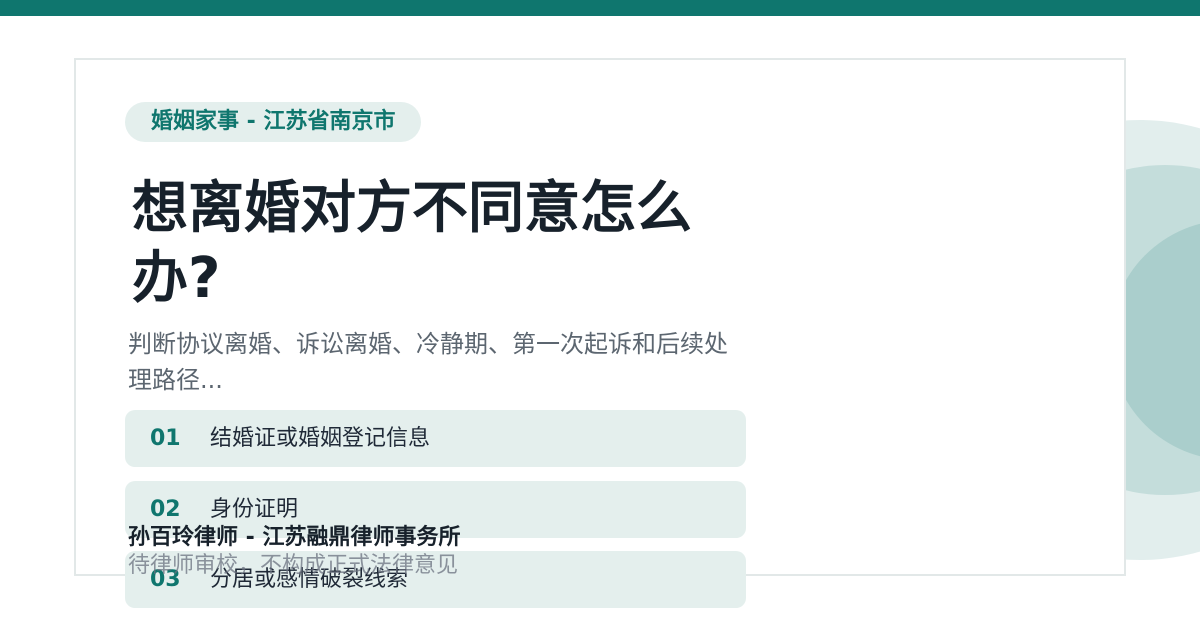 The width and height of the screenshot is (1200, 630). Describe the element at coordinates (600, 8) in the screenshot. I see `top-accent-bar` at that location.